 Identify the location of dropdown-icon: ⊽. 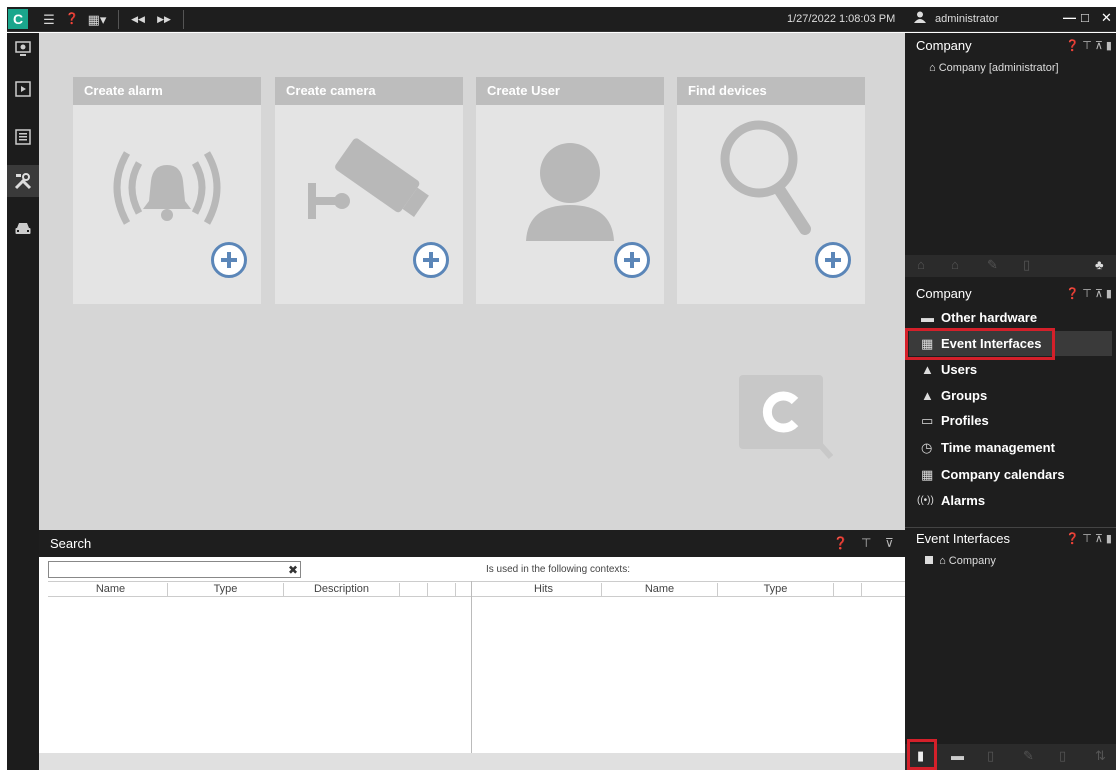
(889, 543).